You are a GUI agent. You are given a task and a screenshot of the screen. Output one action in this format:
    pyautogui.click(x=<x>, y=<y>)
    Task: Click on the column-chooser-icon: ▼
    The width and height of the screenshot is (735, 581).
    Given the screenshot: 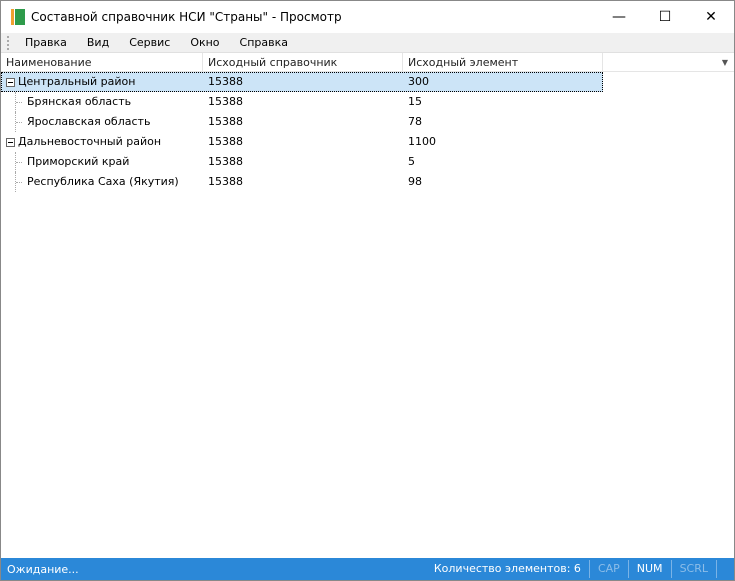 What is the action you would take?
    pyautogui.click(x=668, y=62)
    